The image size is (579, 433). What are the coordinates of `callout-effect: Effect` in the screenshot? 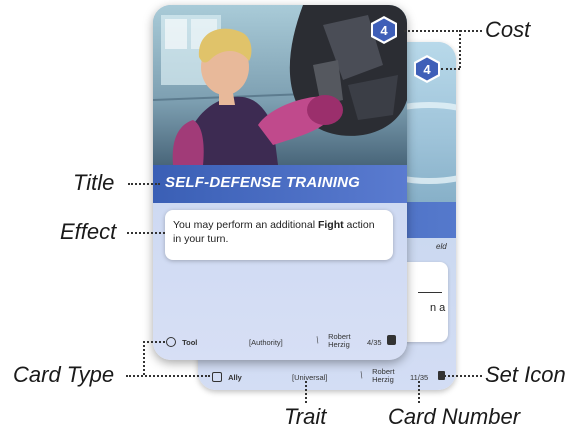 It's located at (88, 231).